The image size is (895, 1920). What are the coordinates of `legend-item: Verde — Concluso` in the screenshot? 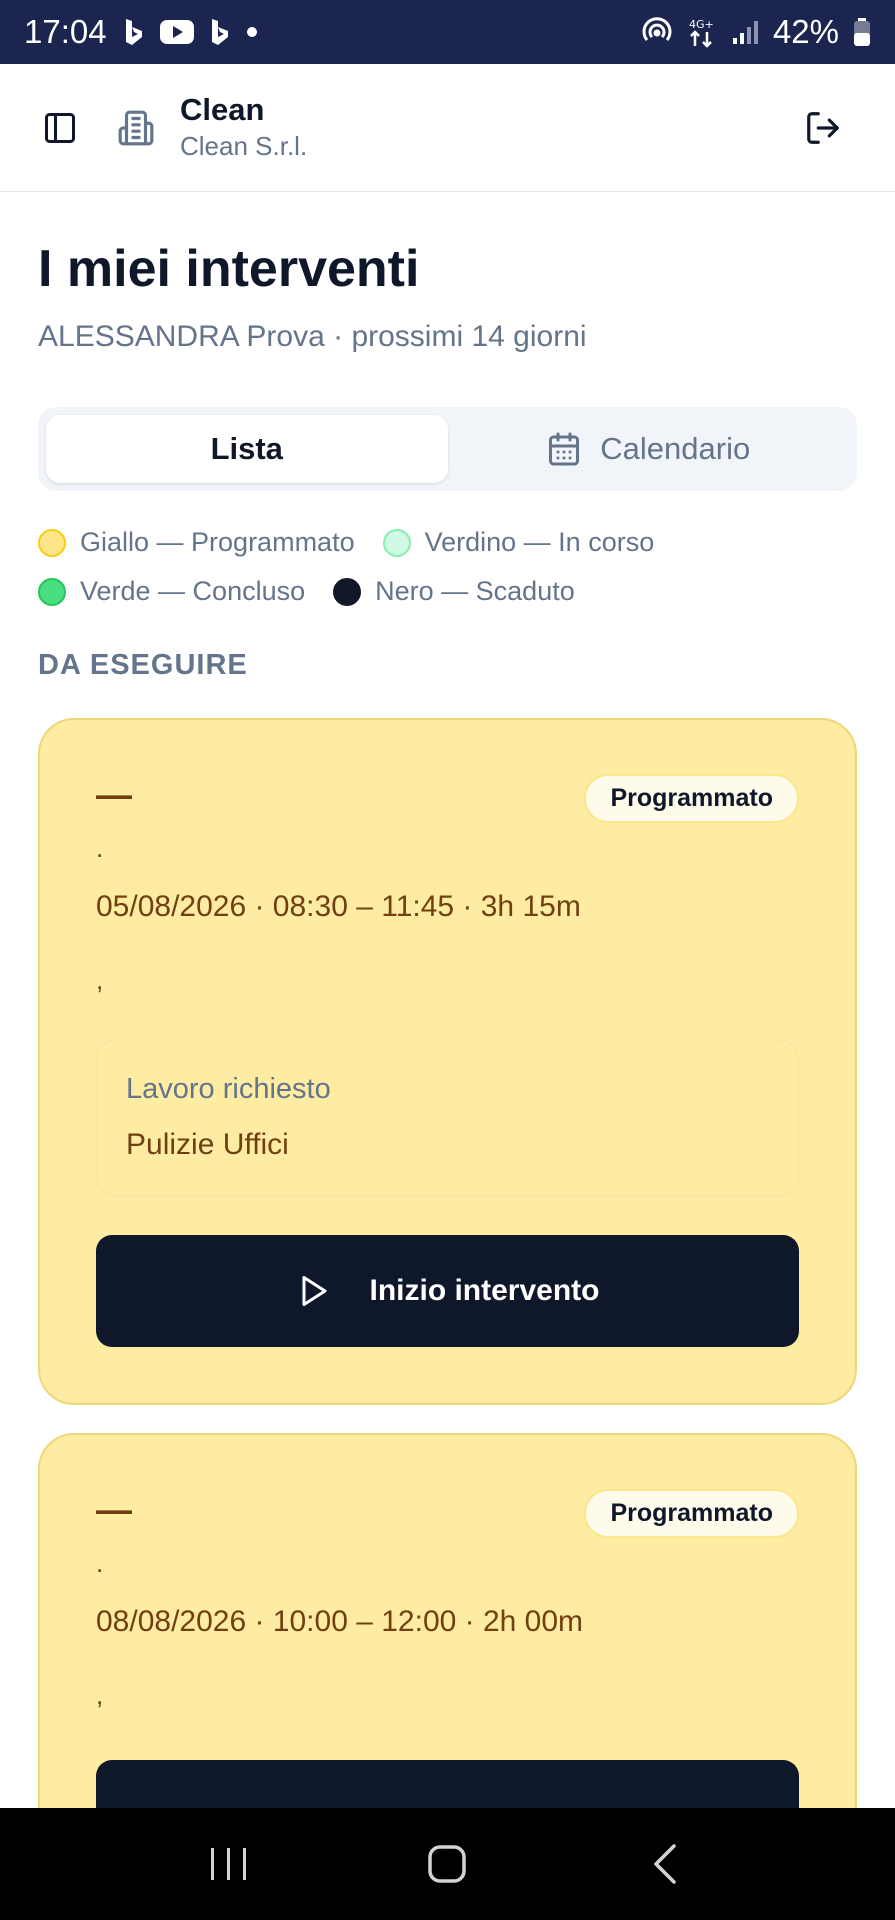 It's located at (171, 591).